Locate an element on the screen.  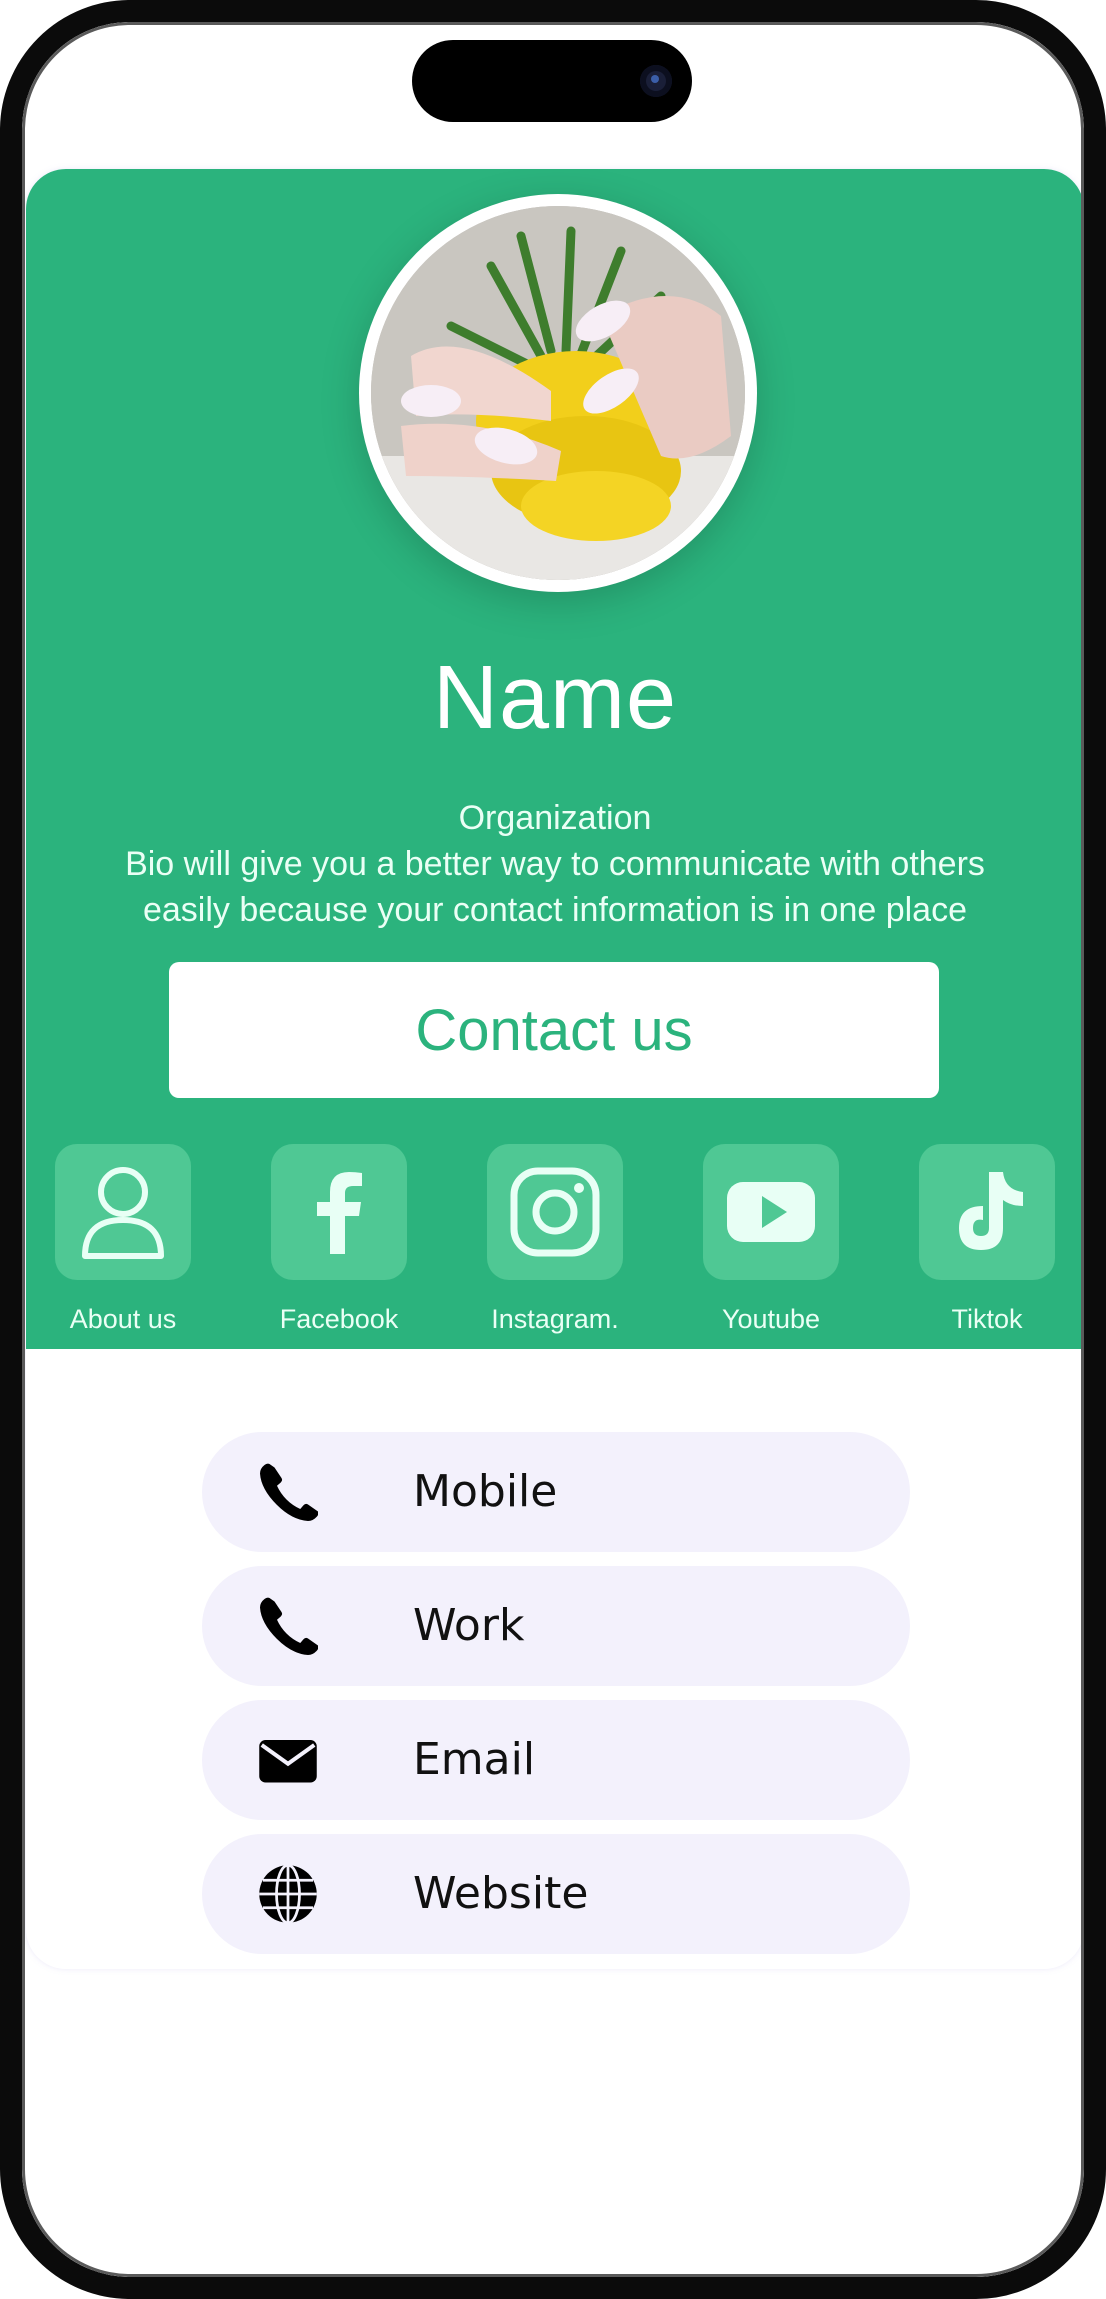
front-camera-icon is located at coordinates (656, 81).